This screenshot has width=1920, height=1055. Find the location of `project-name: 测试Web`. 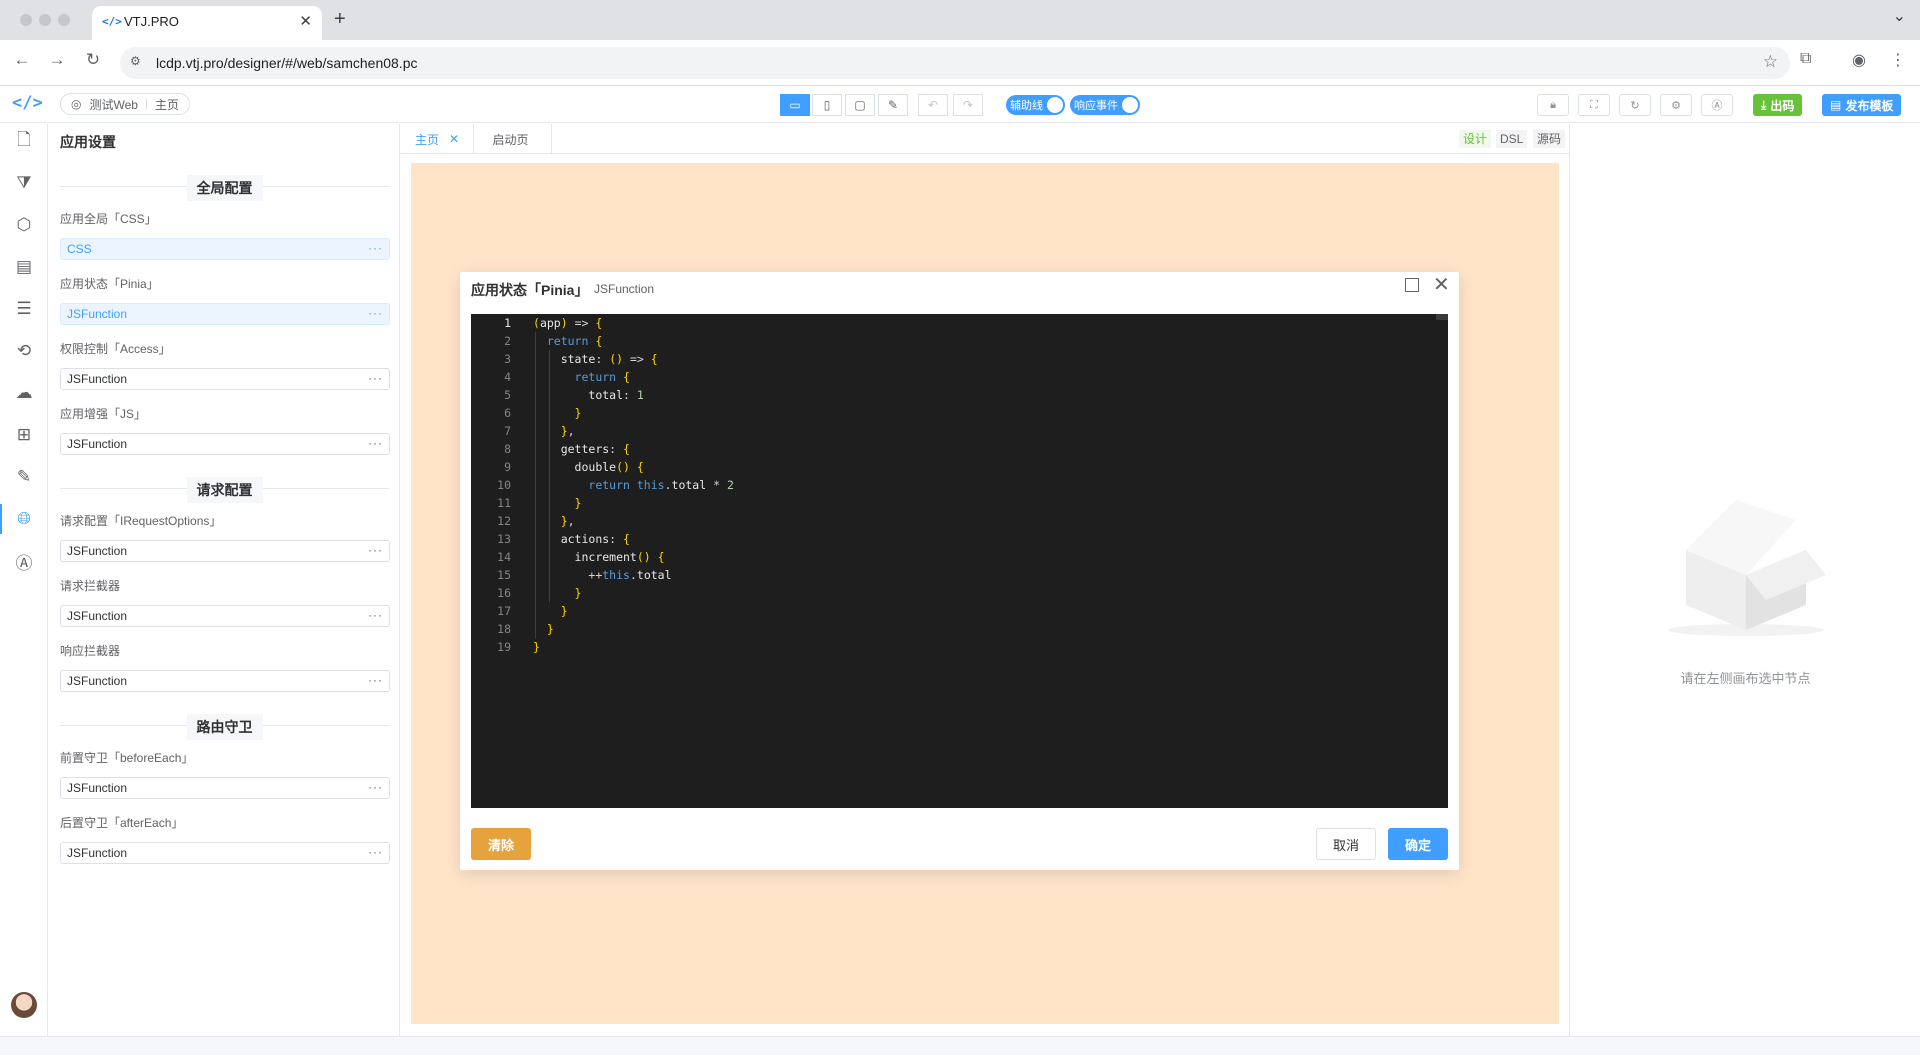

project-name: 测试Web is located at coordinates (113, 104).